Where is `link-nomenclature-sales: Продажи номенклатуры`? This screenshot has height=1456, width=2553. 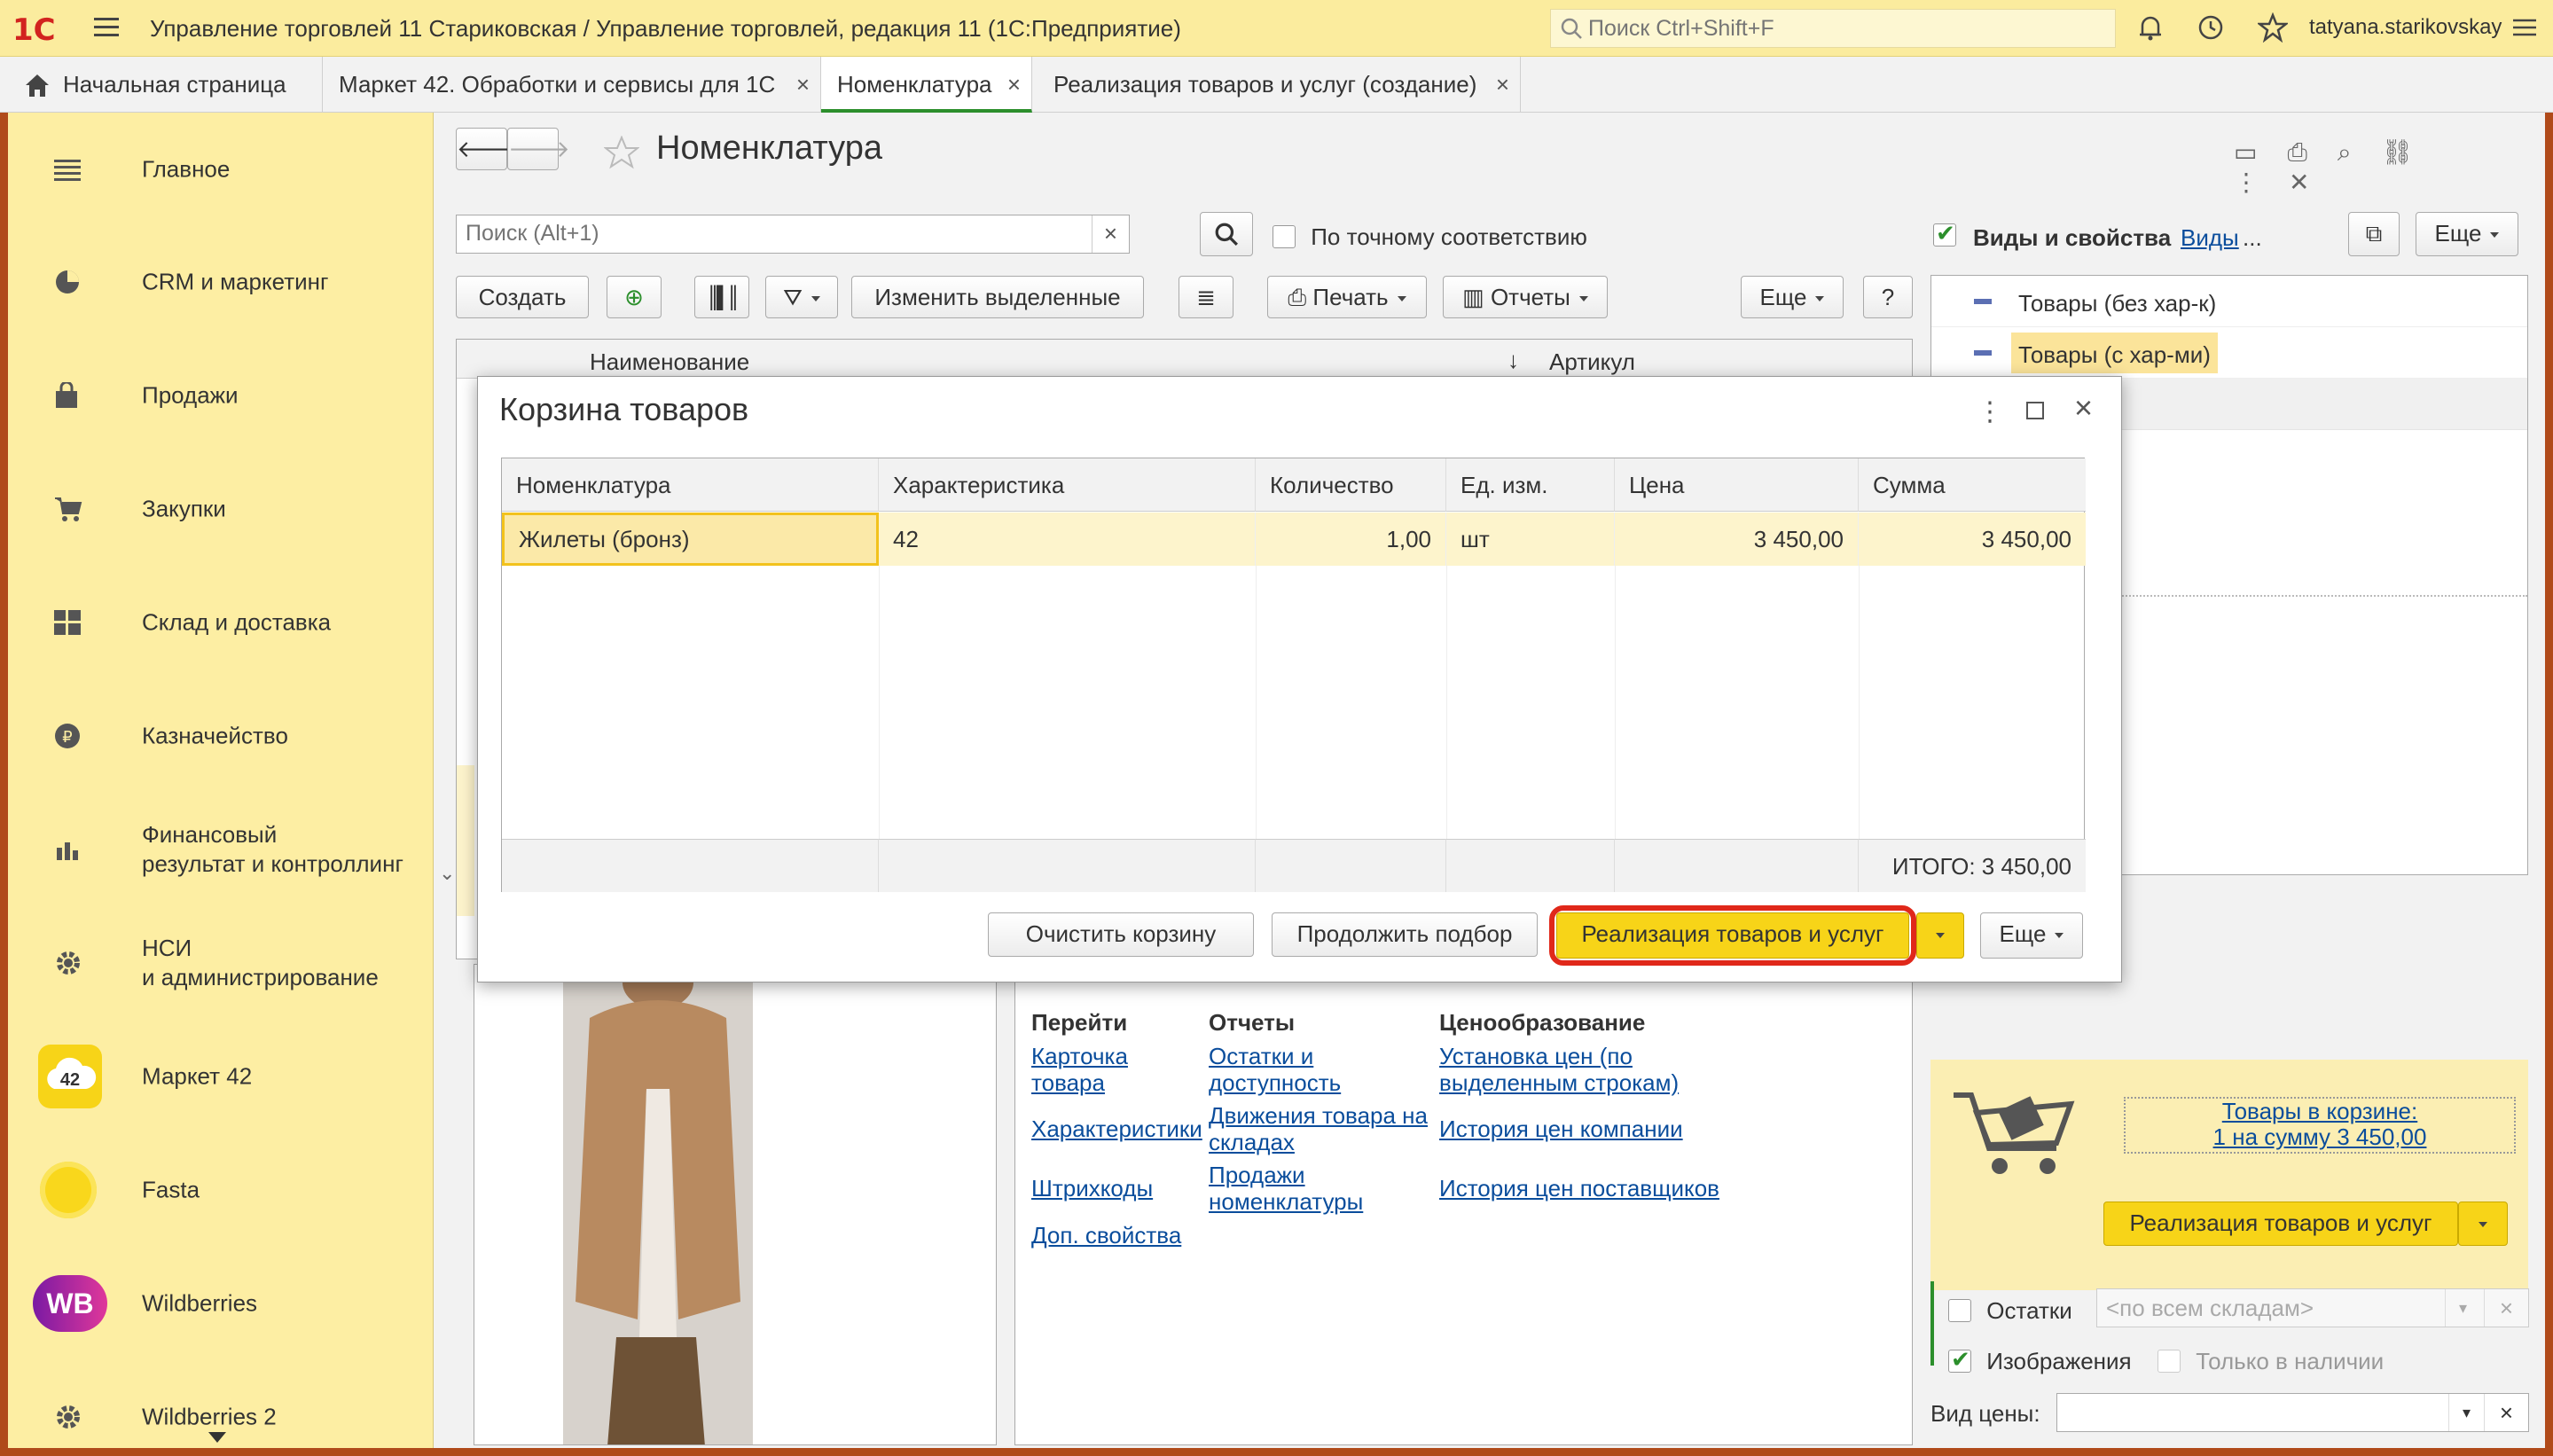 link-nomenclature-sales: Продажи номенклатуры is located at coordinates (1298, 1188).